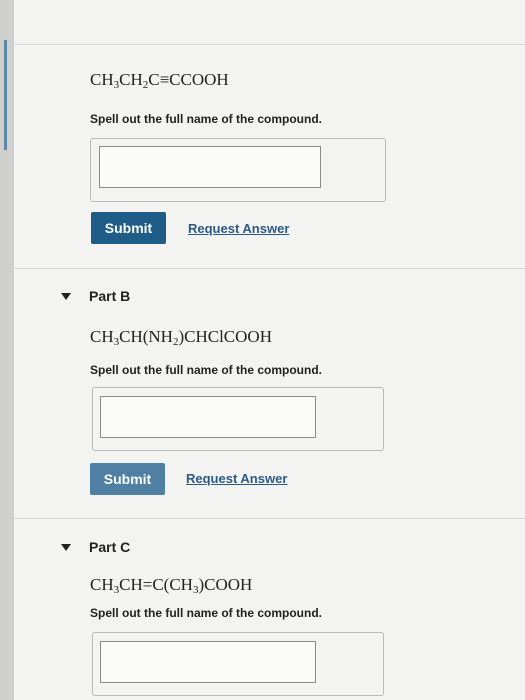 The height and width of the screenshot is (700, 525). Describe the element at coordinates (269, 518) in the screenshot. I see `part-b-separator` at that location.